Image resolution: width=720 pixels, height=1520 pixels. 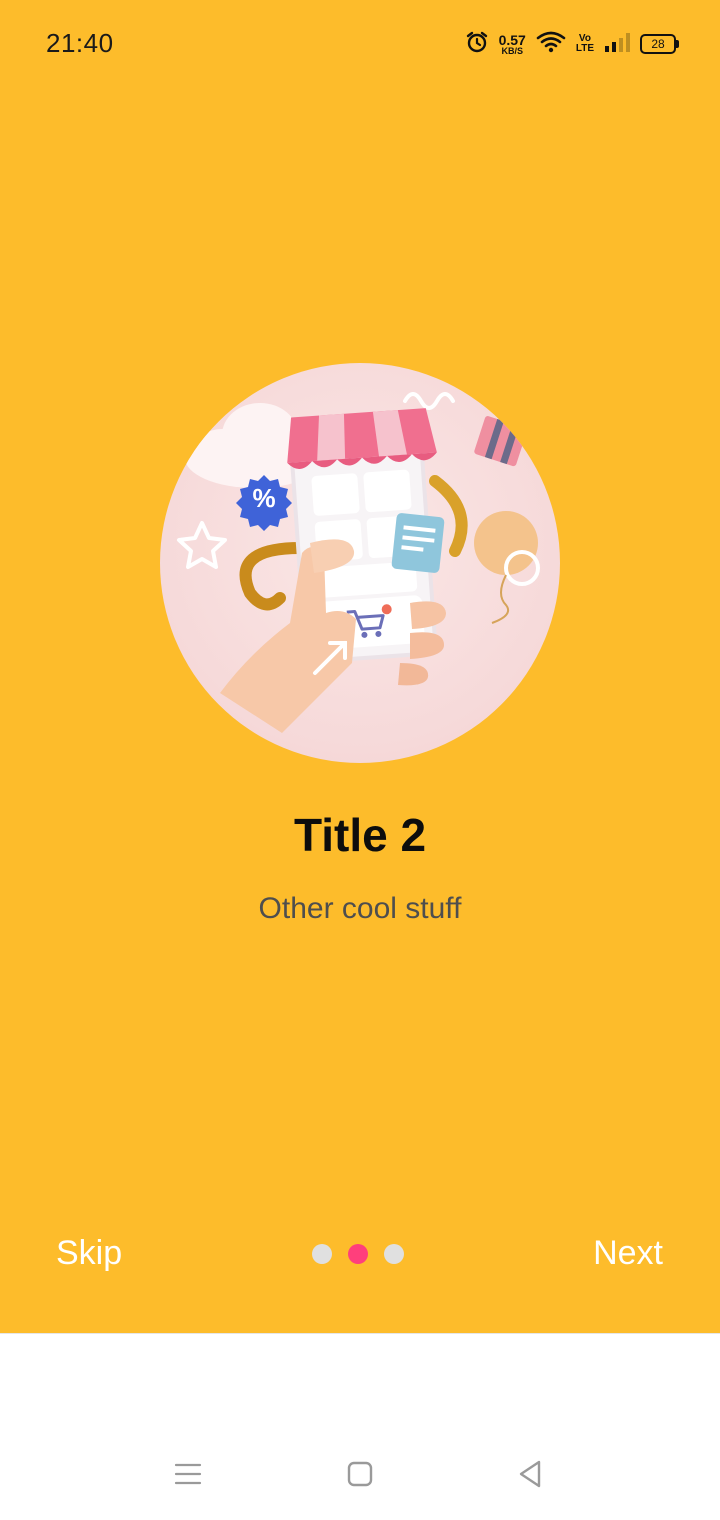 What do you see at coordinates (360, 835) in the screenshot?
I see `slide-title: Title 2` at bounding box center [360, 835].